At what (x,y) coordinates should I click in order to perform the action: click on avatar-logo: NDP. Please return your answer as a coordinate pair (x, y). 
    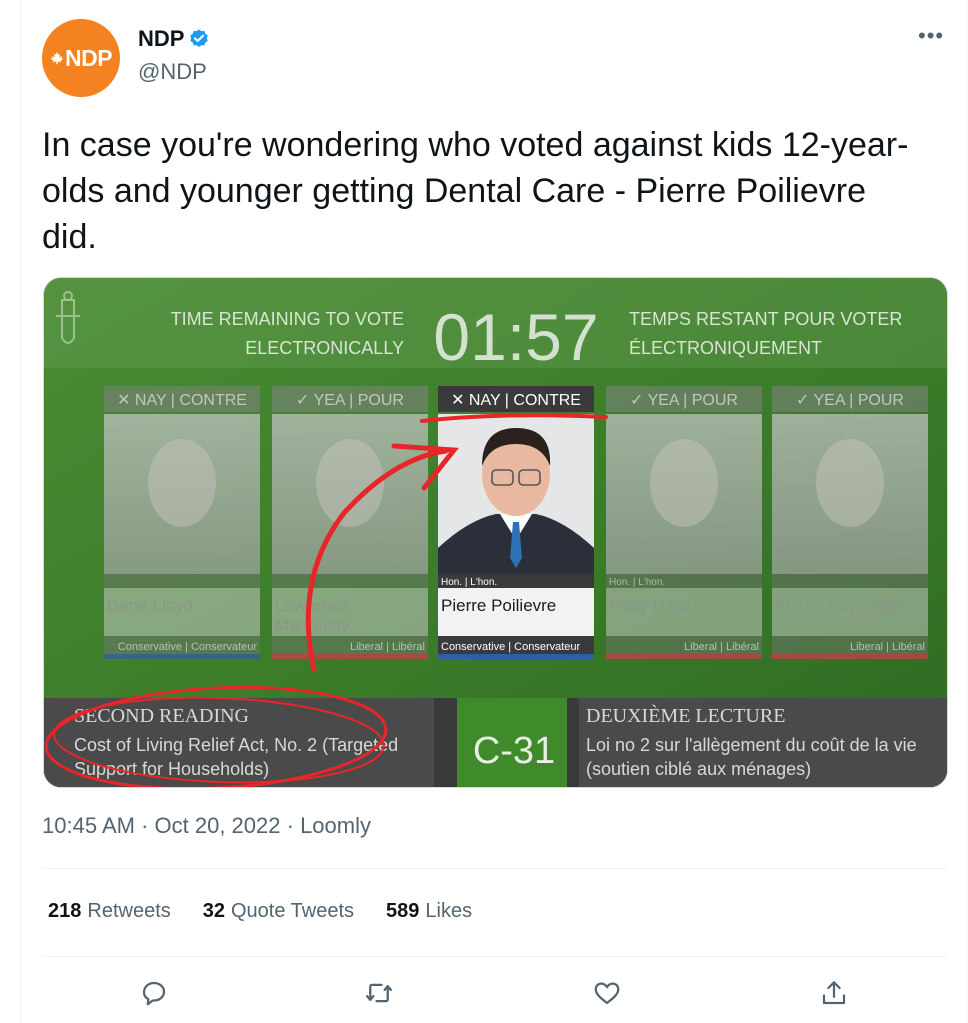
    Looking at the image, I should click on (81, 58).